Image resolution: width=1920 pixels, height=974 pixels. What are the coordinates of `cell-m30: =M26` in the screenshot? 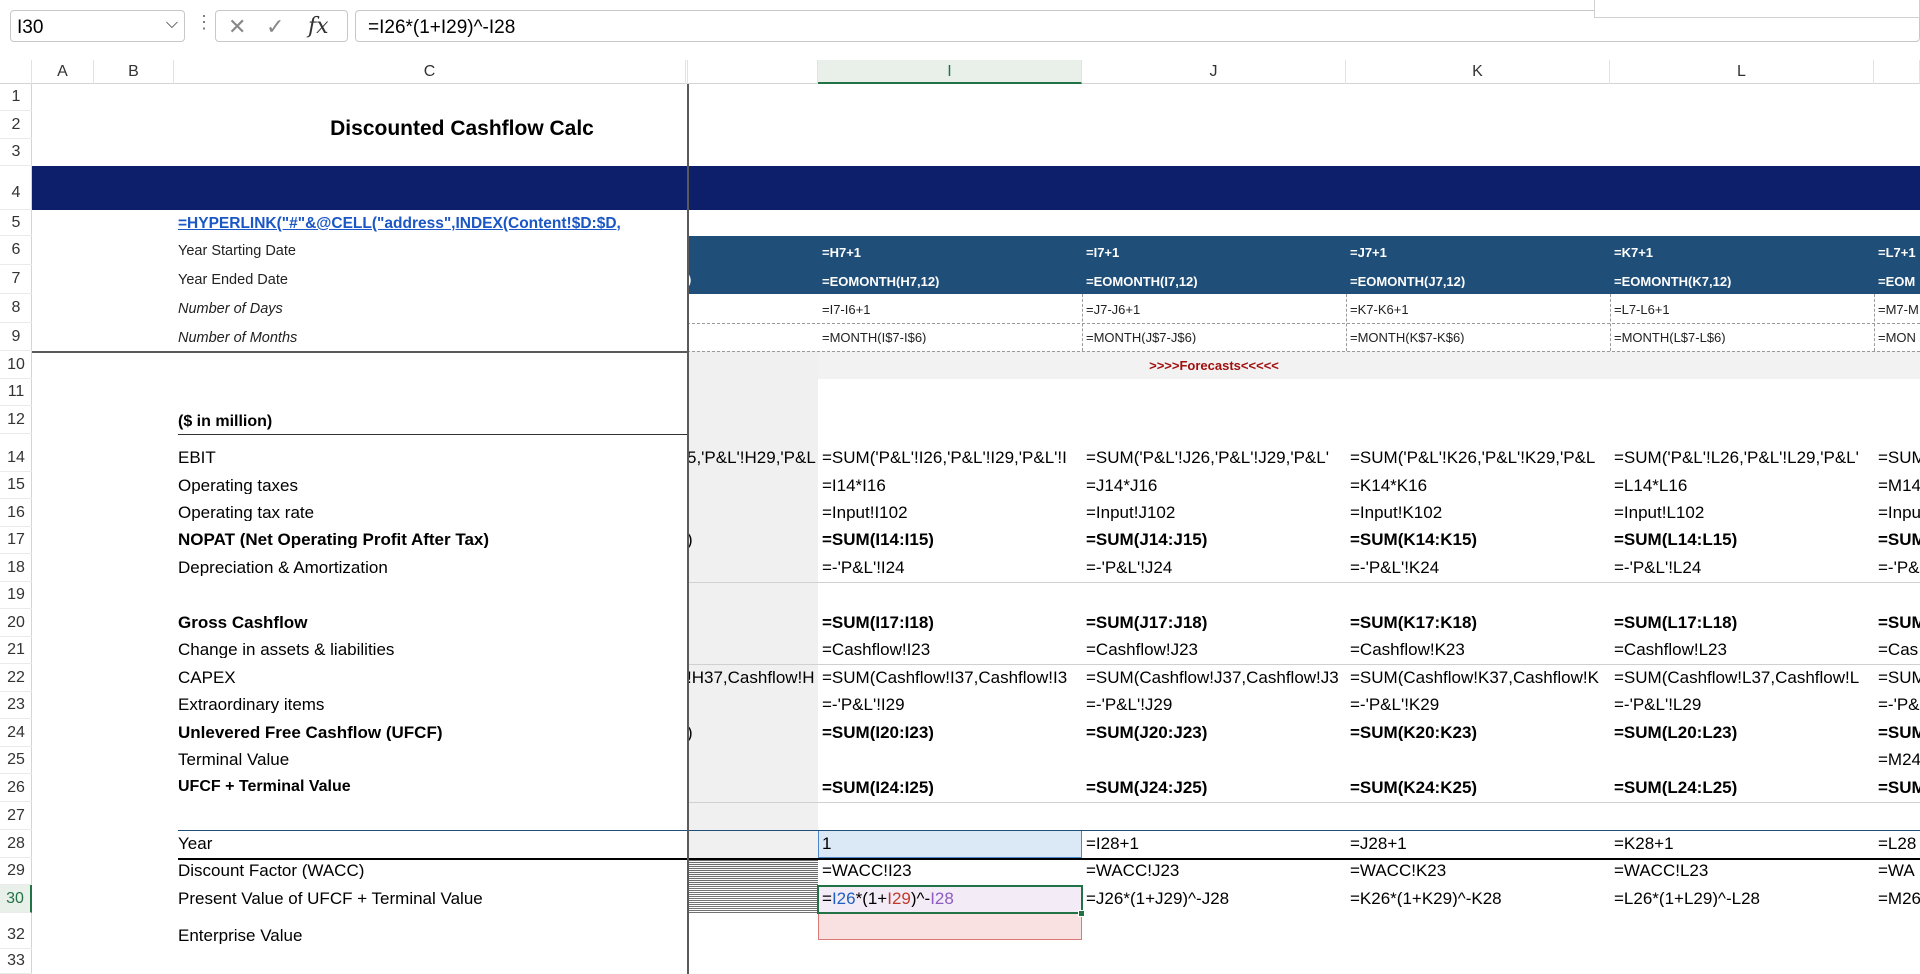 It's located at (1899, 898).